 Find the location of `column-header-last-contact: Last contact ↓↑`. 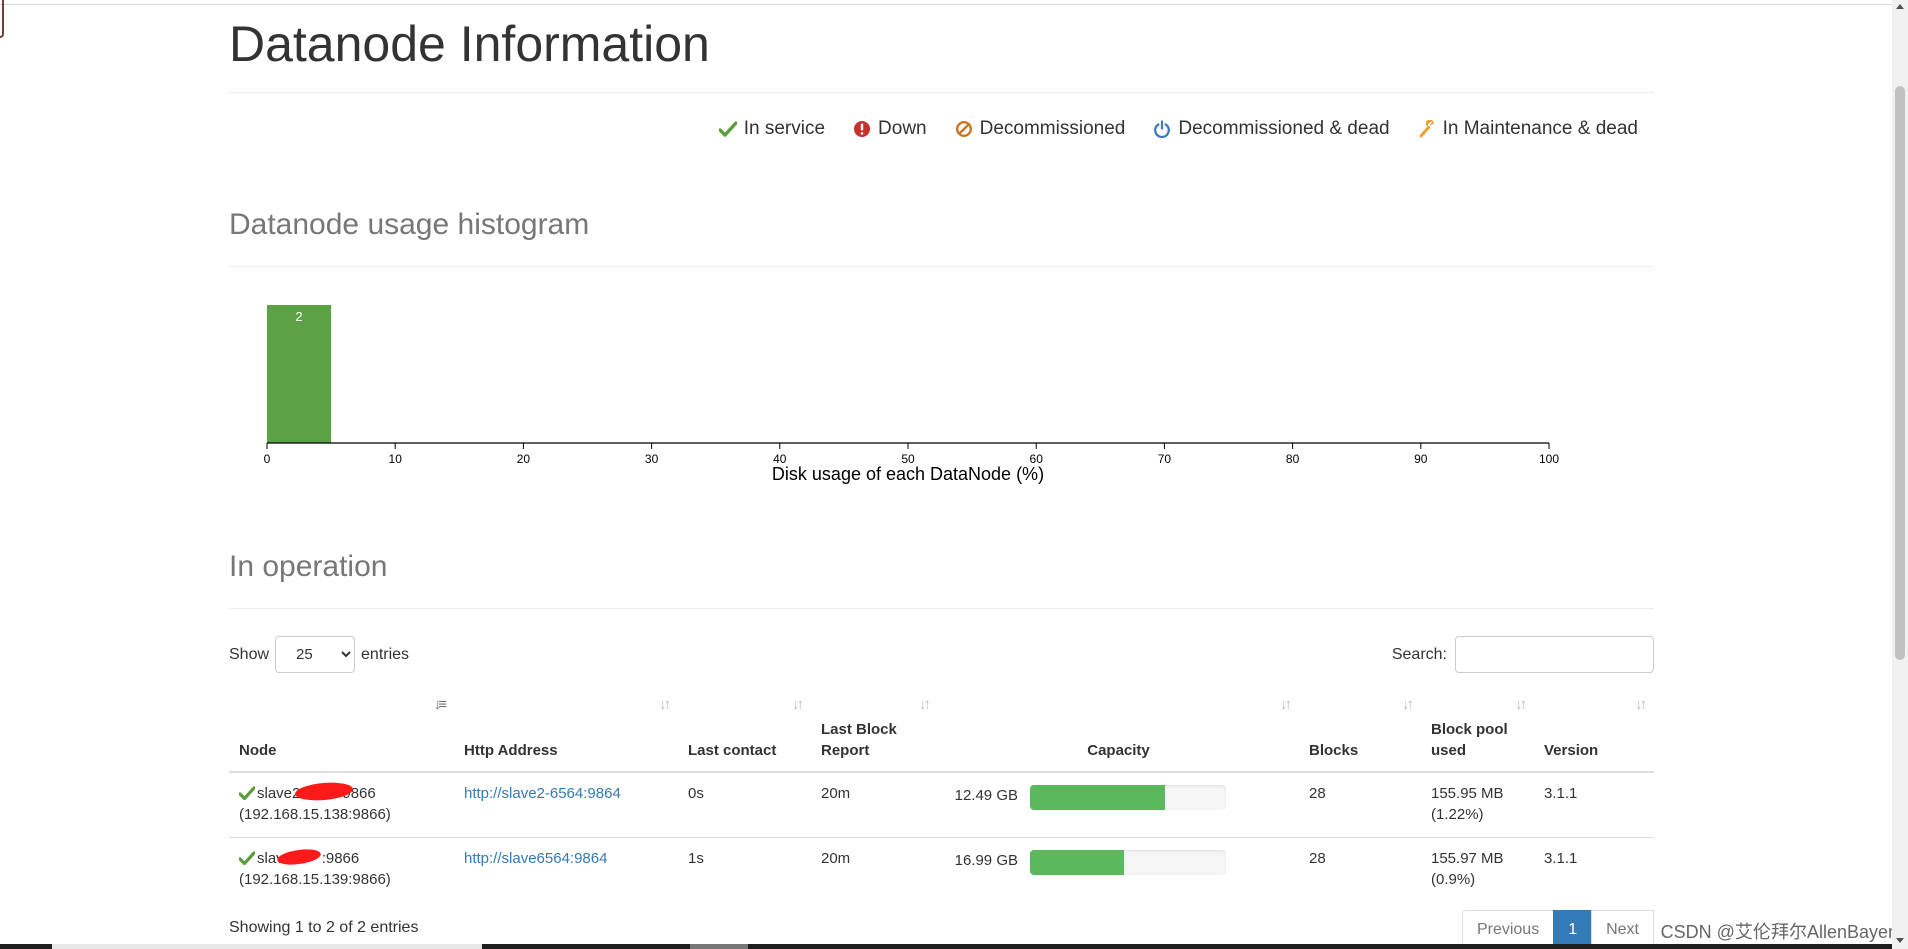

column-header-last-contact: Last contact ↓↑ is located at coordinates (744, 733).